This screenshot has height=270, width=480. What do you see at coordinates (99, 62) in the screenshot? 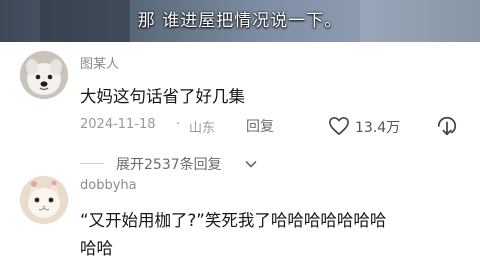
I see `comment-username: 图某人` at bounding box center [99, 62].